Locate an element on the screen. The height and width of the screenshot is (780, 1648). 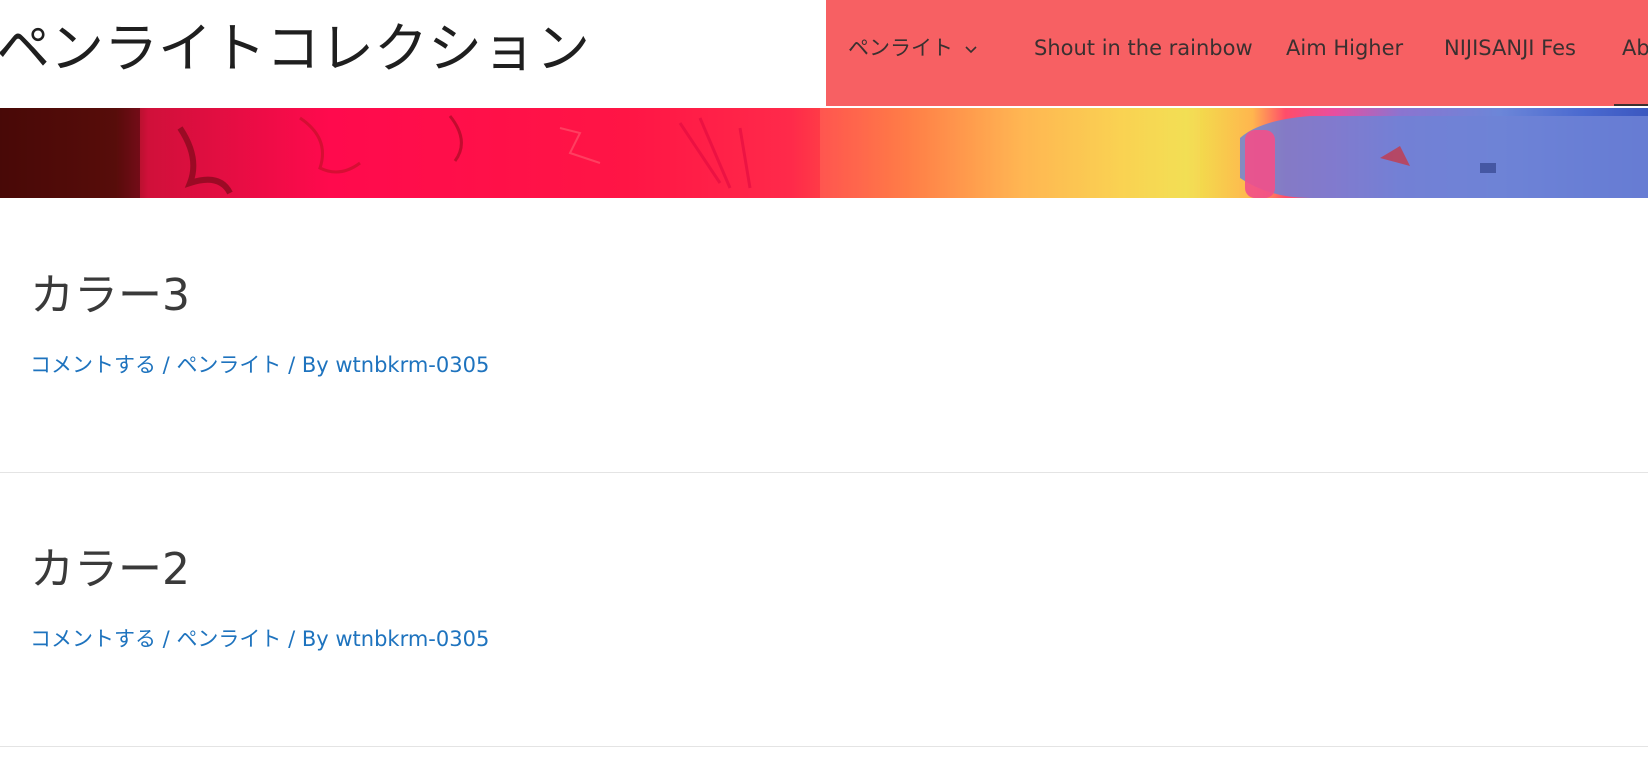
nav-item-shout-in-the-rainbow: Shout in the rainbow is located at coordinates (1143, 48).